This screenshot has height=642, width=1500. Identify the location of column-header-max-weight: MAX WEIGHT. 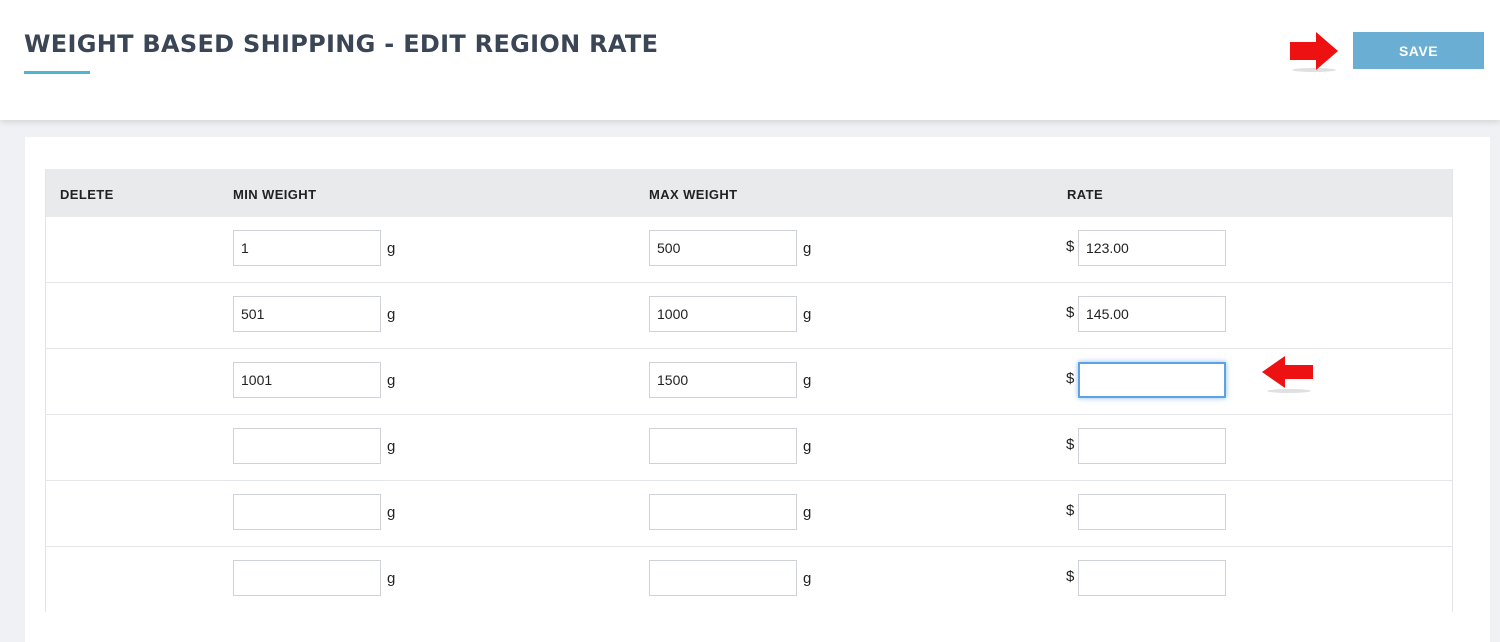
(693, 194).